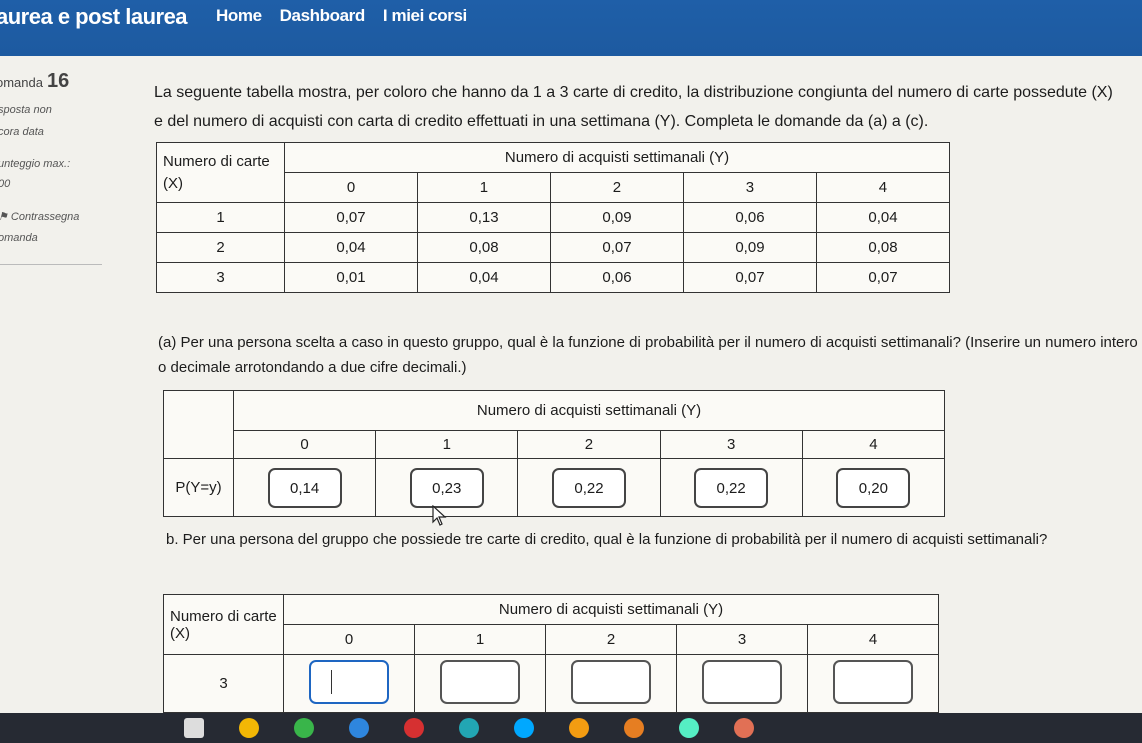 This screenshot has width=1142, height=743. I want to click on table-row: 3 0,01 0,04 0,06 0,07 0,07, so click(553, 277).